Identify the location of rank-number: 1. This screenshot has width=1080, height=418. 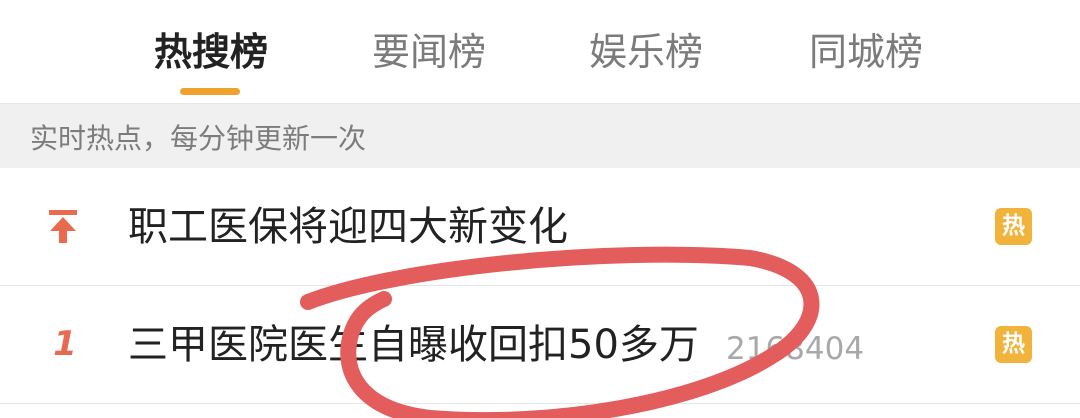
(65, 344).